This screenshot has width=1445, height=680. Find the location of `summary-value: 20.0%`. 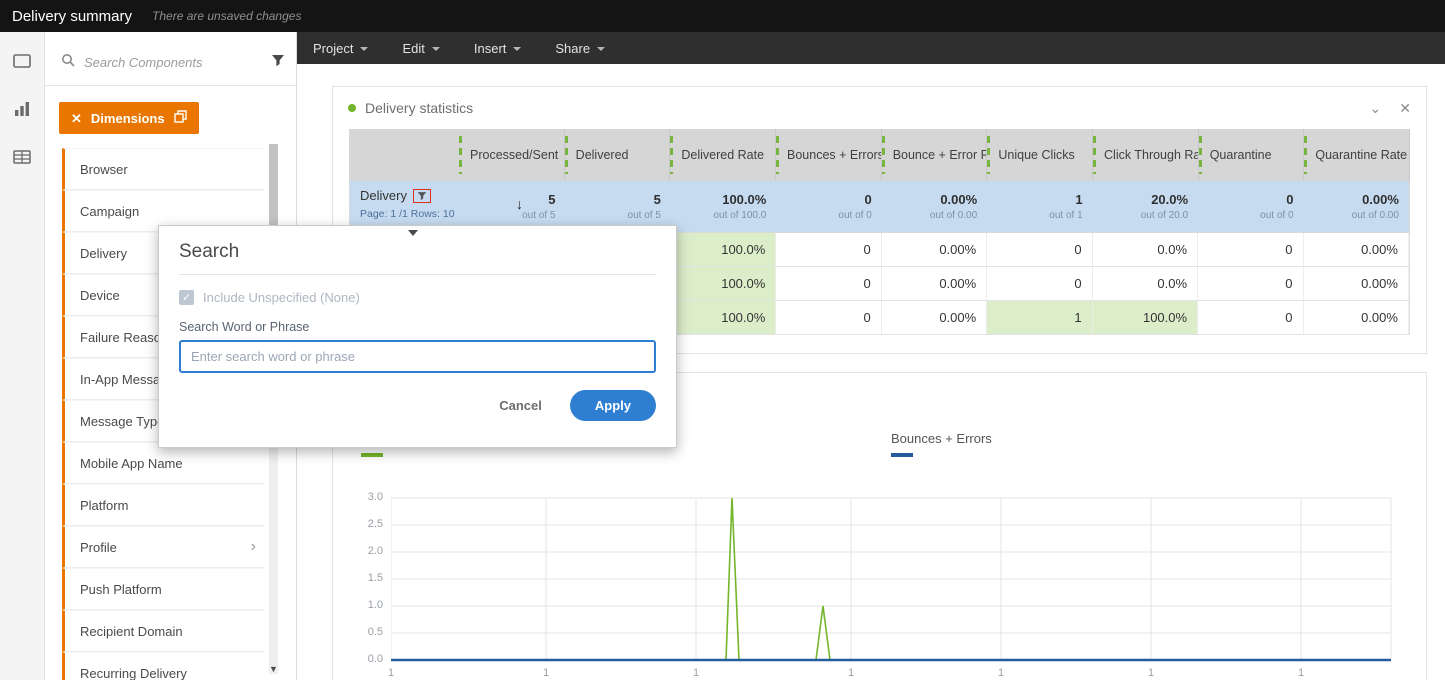

summary-value: 20.0% is located at coordinates (1170, 199).